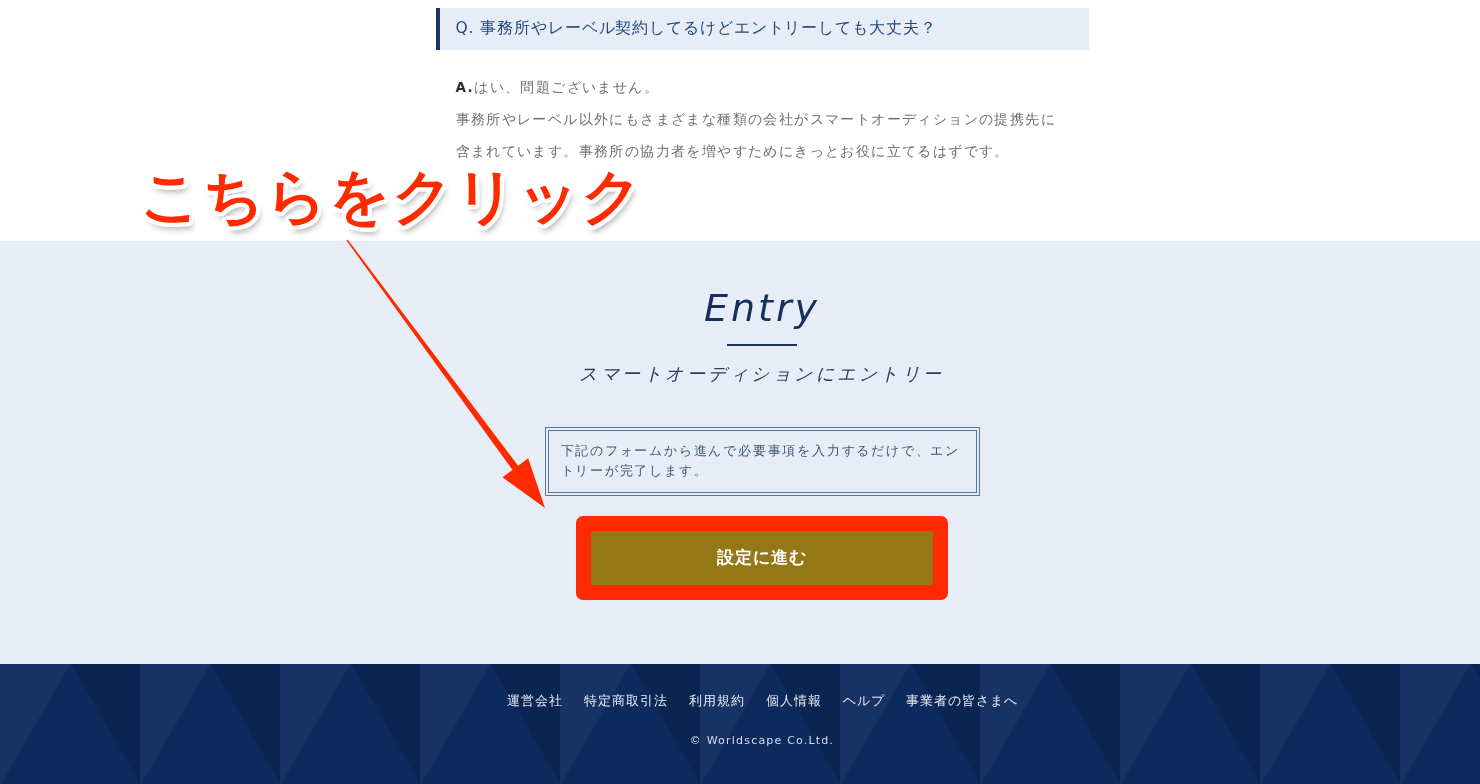  What do you see at coordinates (625, 701) in the screenshot?
I see `footer-link: 特定商取引法` at bounding box center [625, 701].